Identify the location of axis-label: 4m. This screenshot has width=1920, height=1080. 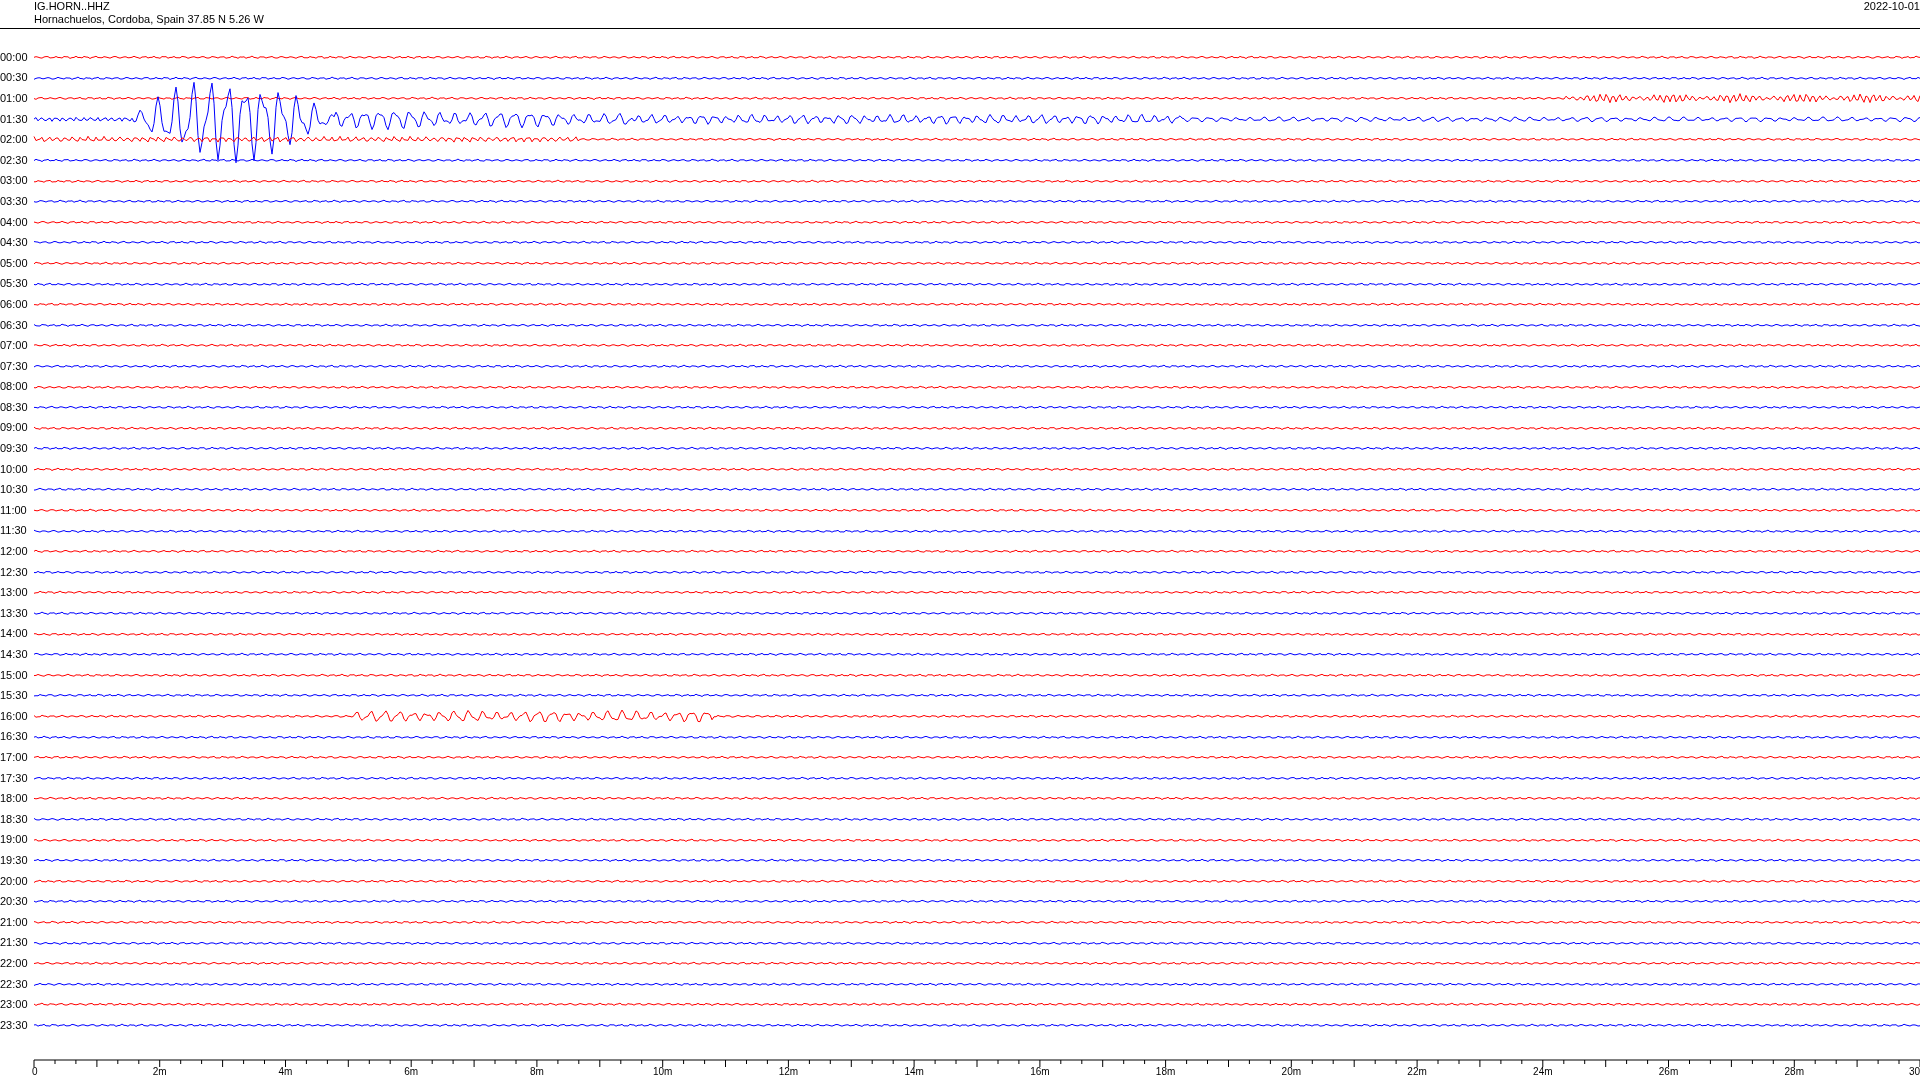
(285, 1071).